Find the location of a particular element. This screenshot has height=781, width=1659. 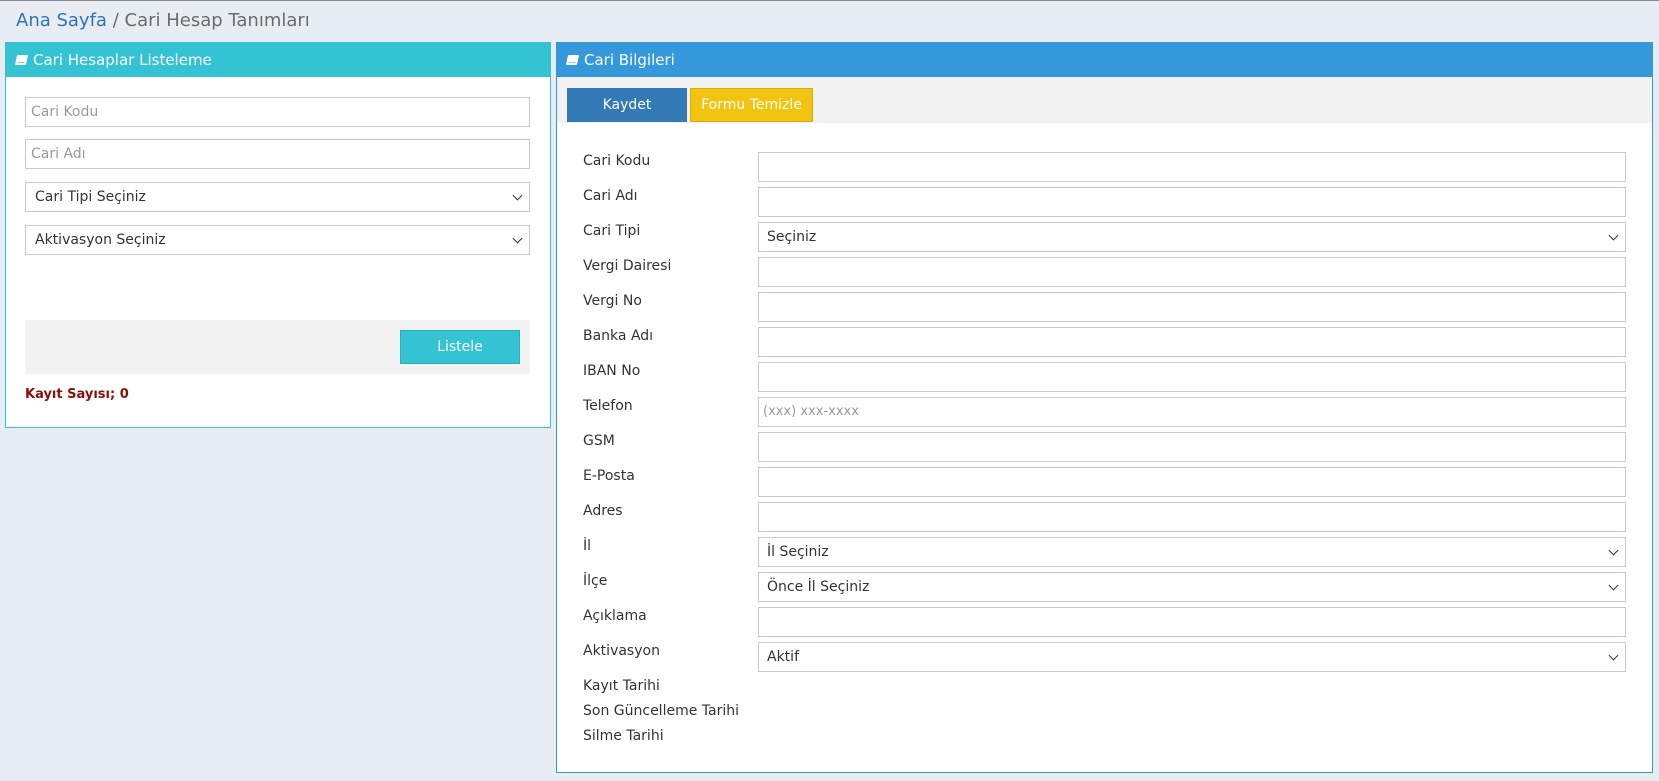

label-vergi-no: Vergi No is located at coordinates (612, 301).